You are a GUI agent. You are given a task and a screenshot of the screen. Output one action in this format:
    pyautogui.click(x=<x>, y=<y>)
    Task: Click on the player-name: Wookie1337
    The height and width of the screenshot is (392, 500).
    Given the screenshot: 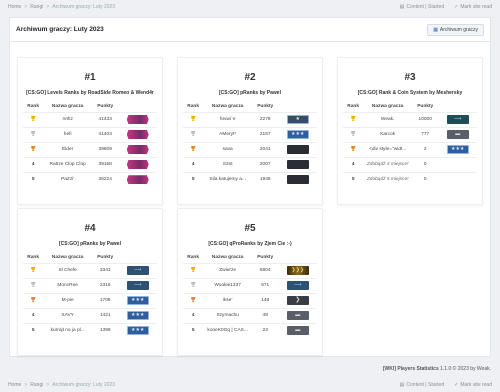 What is the action you would take?
    pyautogui.click(x=228, y=285)
    